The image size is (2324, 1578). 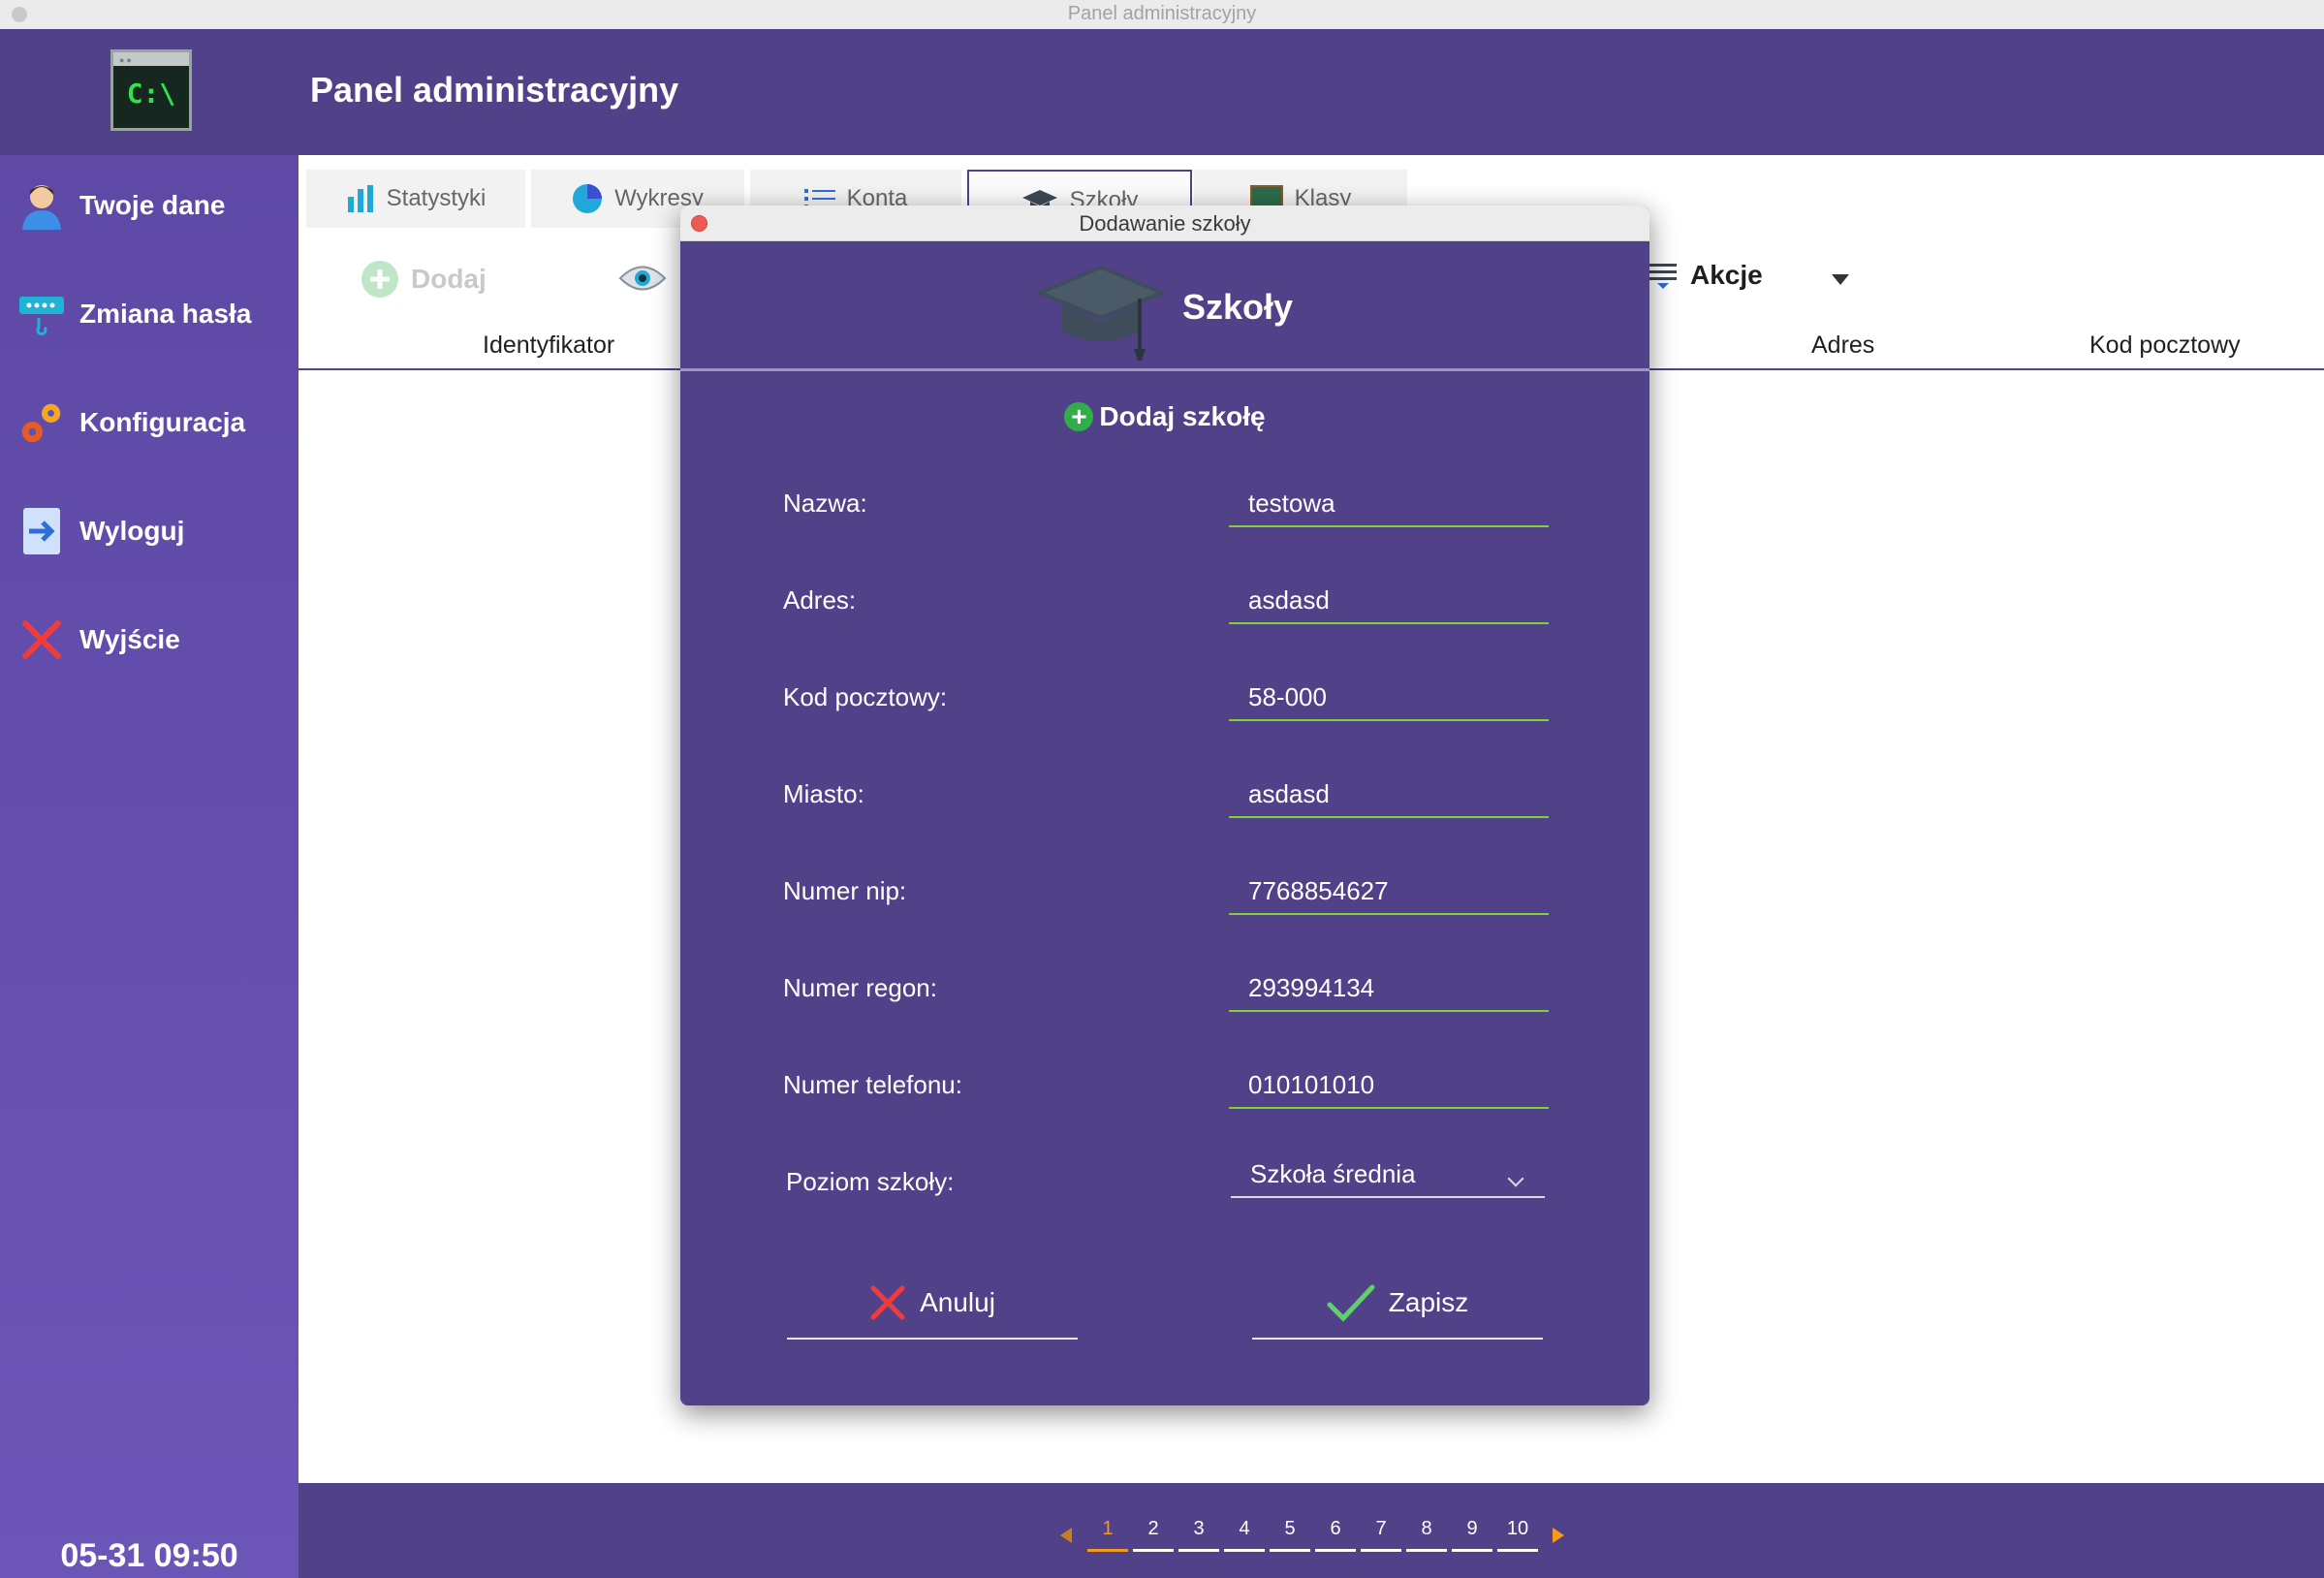 I want to click on sidebar-item-label: Wyjście, so click(x=129, y=639).